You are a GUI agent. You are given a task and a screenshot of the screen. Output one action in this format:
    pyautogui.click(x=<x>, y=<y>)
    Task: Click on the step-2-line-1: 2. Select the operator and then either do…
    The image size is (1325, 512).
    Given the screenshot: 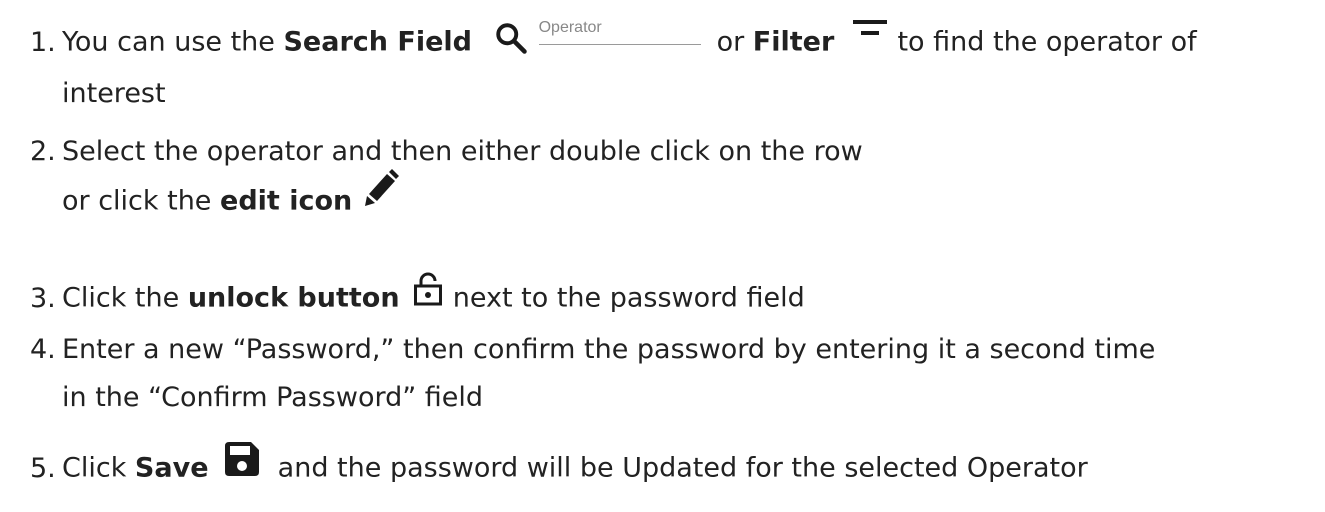 What is the action you would take?
    pyautogui.click(x=446, y=152)
    